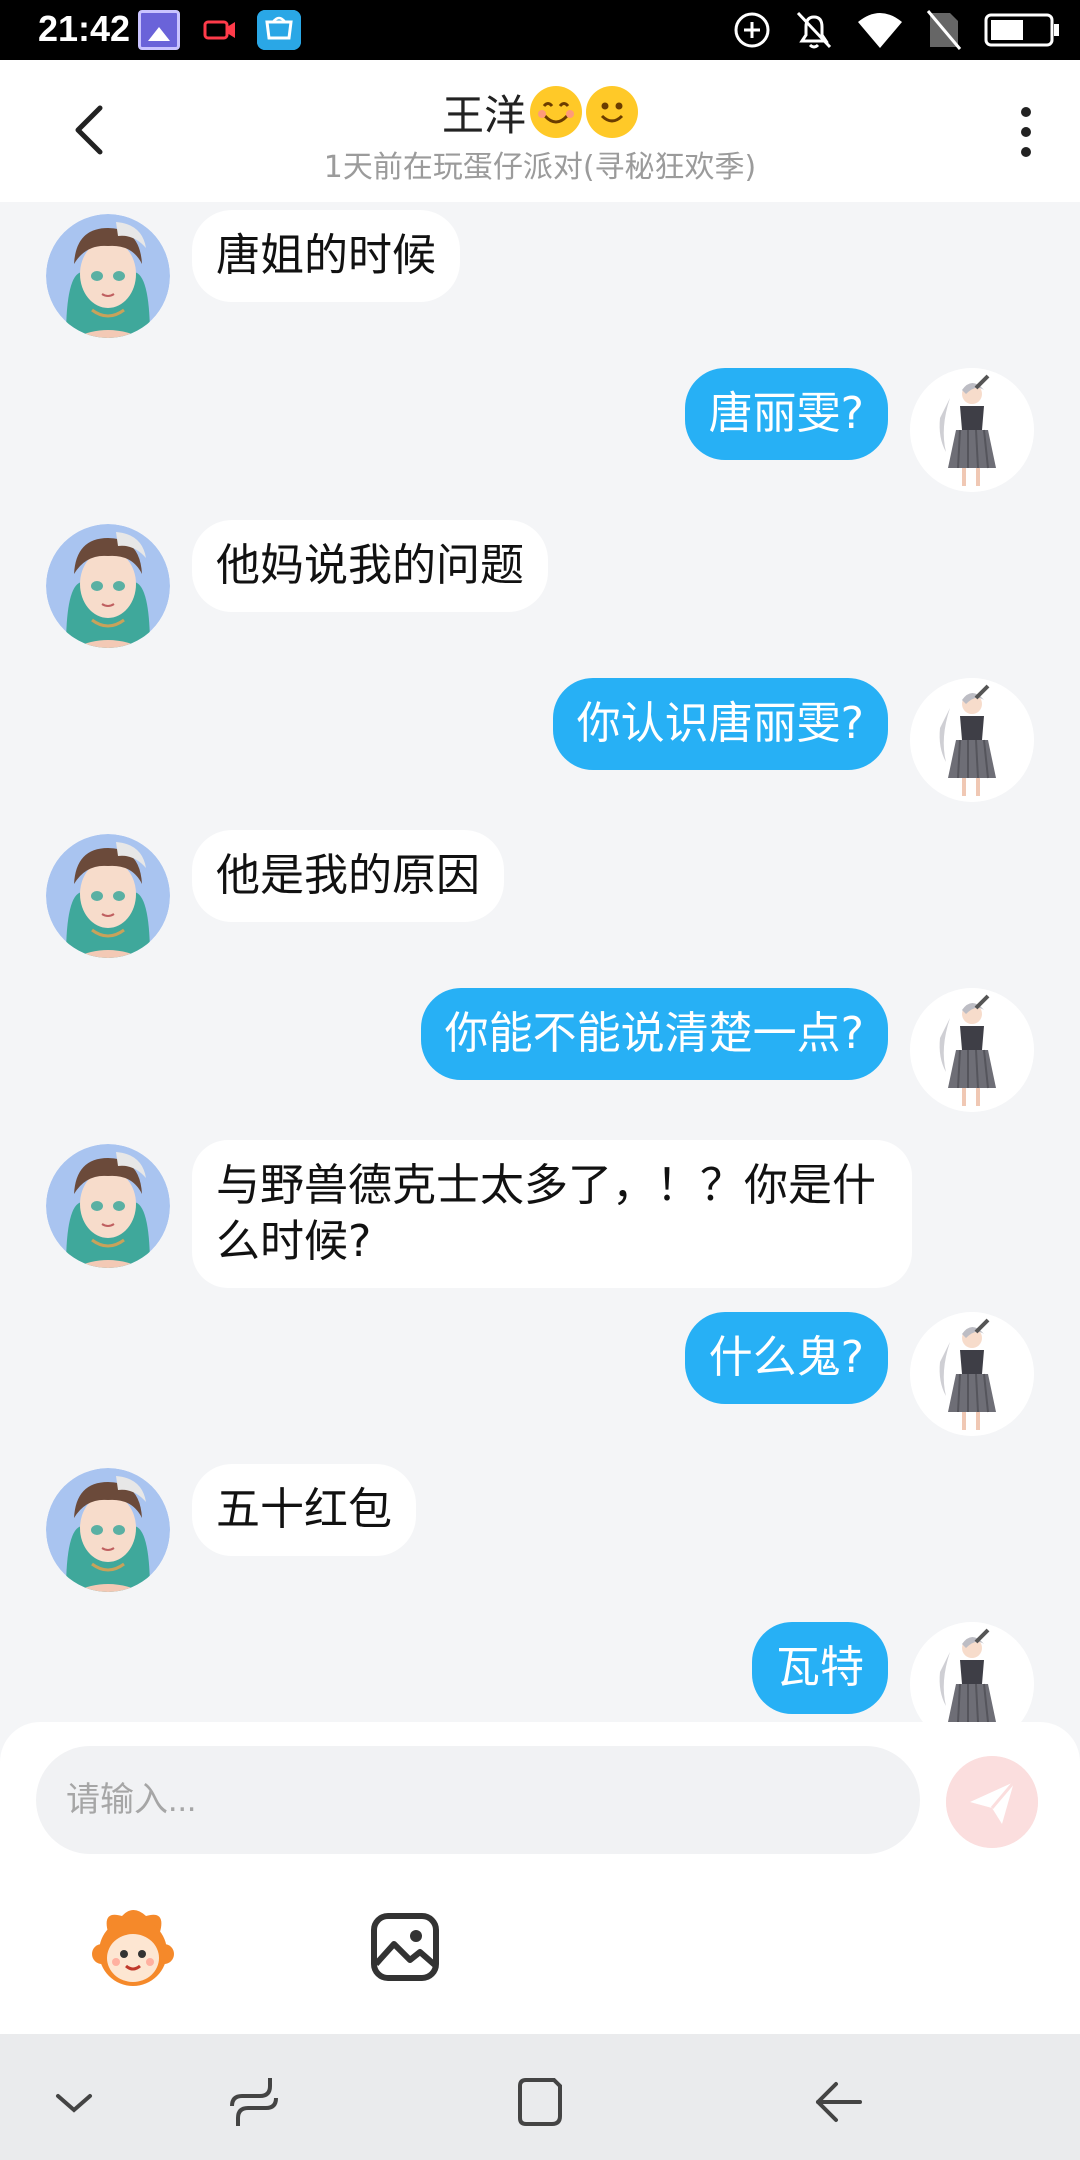 The image size is (1080, 2160). What do you see at coordinates (720, 724) in the screenshot?
I see `message-bubble: 你认识唐丽雯?` at bounding box center [720, 724].